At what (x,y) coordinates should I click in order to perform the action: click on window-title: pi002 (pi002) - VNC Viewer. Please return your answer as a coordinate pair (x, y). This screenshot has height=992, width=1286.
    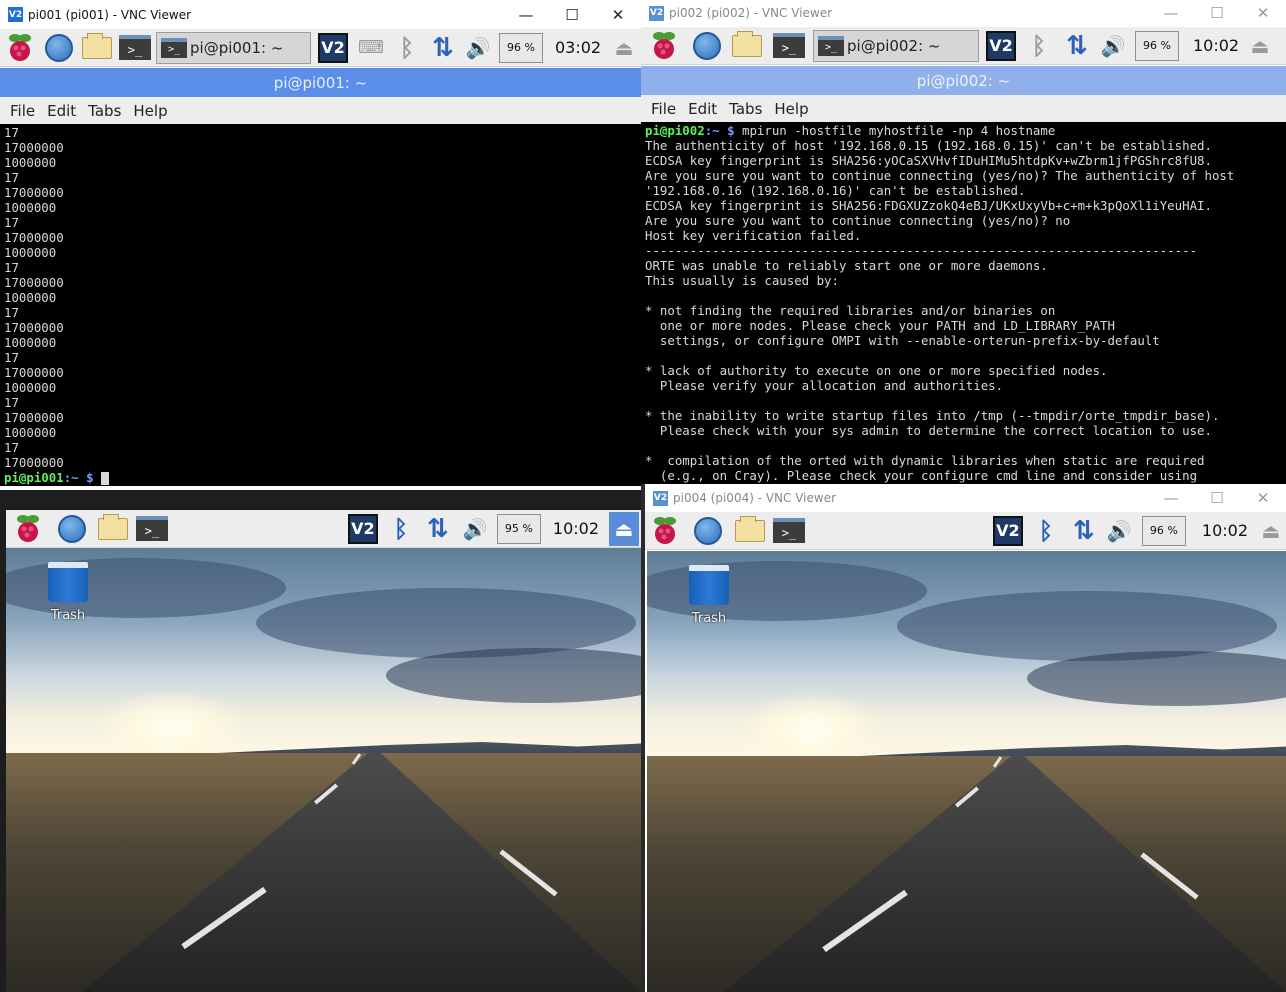
    Looking at the image, I should click on (751, 13).